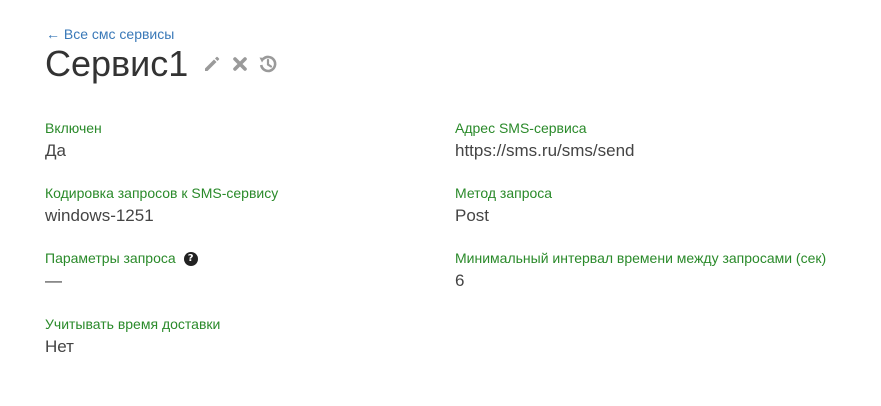 The width and height of the screenshot is (881, 406). What do you see at coordinates (121, 271) in the screenshot?
I see `field-request-params: Параметры запроса ? —` at bounding box center [121, 271].